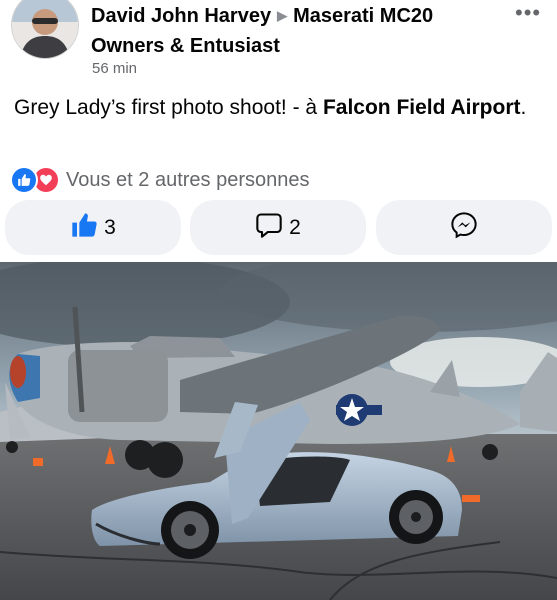 The height and width of the screenshot is (600, 557). What do you see at coordinates (282, 15) in the screenshot?
I see `arrow-right-icon: ▶` at bounding box center [282, 15].